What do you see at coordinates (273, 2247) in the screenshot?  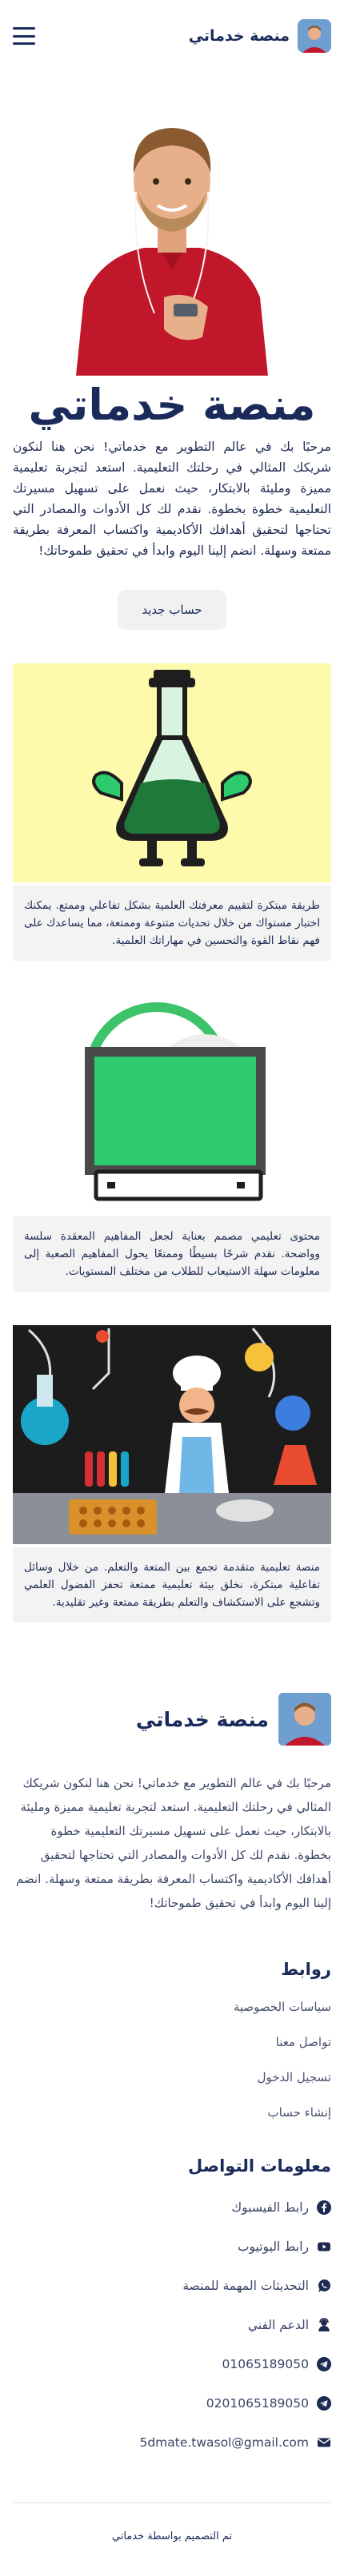 I see `contact-label: رابط اليوتيوب` at bounding box center [273, 2247].